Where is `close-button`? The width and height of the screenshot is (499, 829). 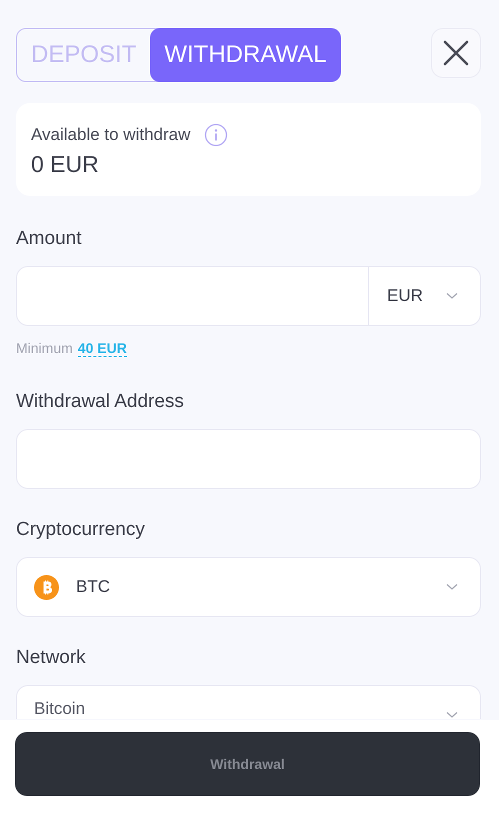
close-button is located at coordinates (456, 53).